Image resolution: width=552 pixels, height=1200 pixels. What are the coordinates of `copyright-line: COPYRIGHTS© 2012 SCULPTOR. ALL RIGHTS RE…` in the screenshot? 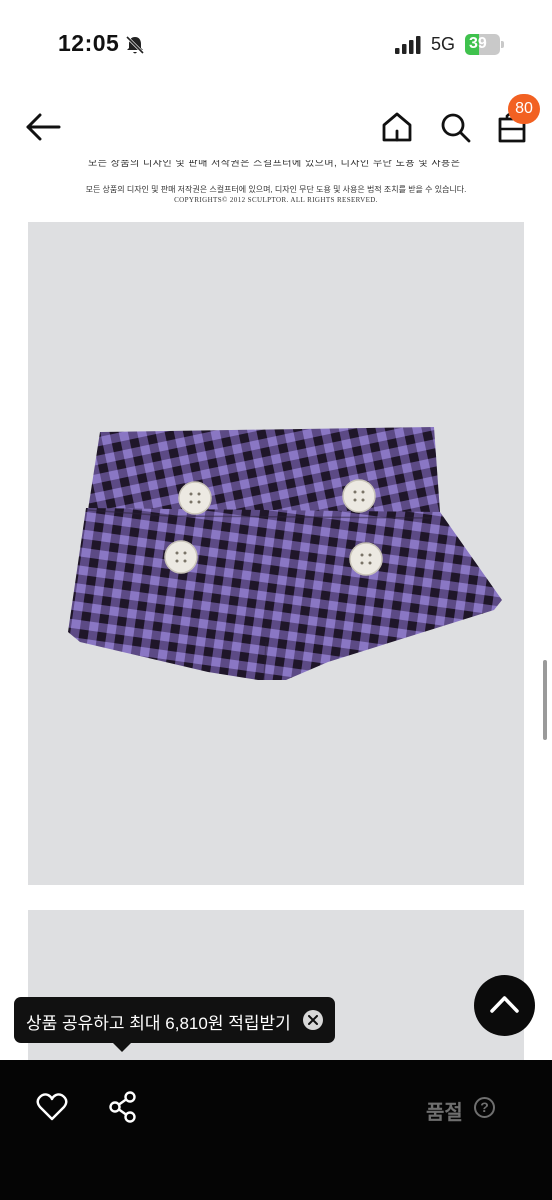 It's located at (276, 200).